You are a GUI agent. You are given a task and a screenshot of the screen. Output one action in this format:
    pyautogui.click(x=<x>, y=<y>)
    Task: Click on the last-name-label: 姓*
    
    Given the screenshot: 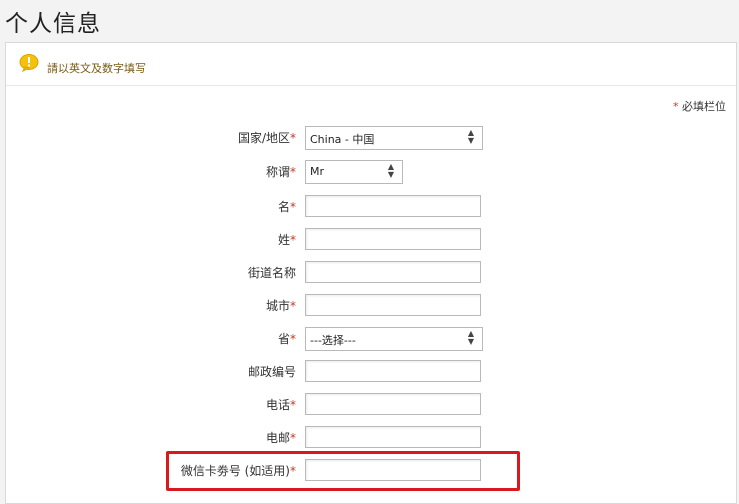 What is the action you would take?
    pyautogui.click(x=286, y=240)
    